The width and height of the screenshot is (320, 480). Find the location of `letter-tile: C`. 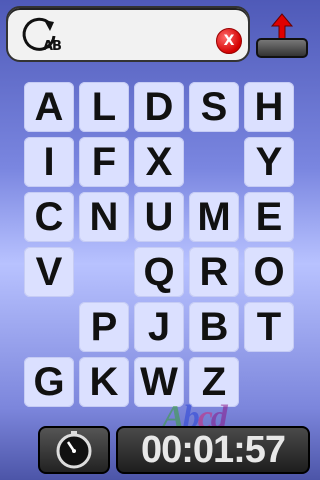

letter-tile: C is located at coordinates (49, 217).